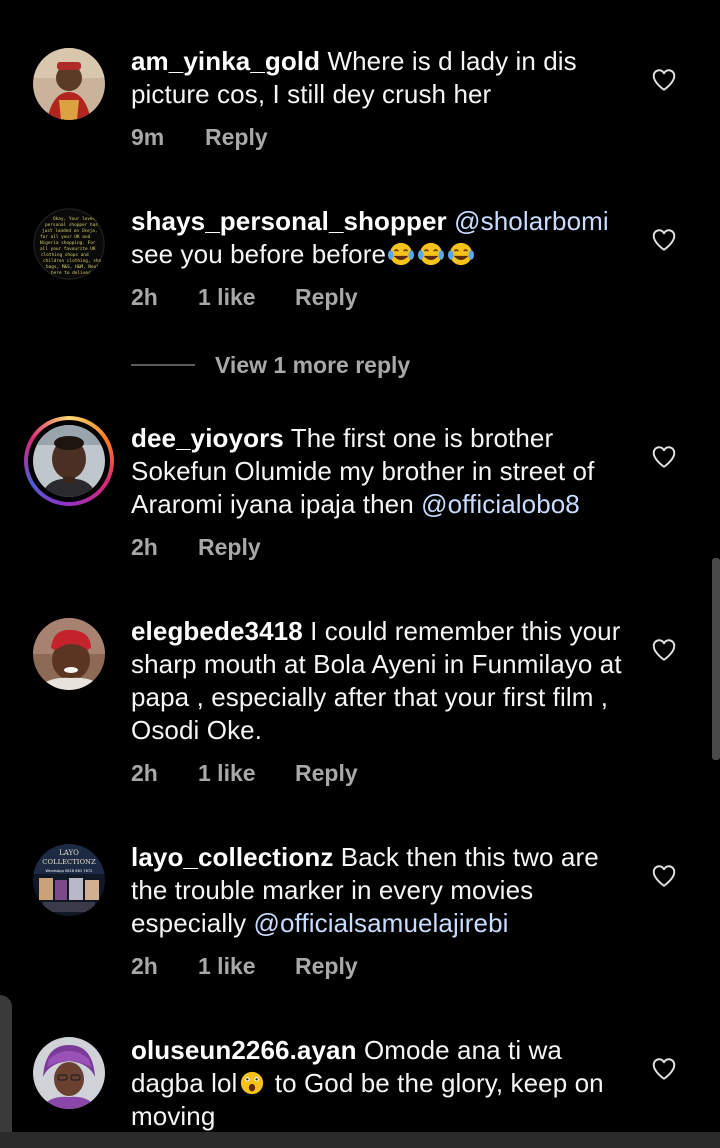 The image size is (720, 1148). Describe the element at coordinates (289, 221) in the screenshot. I see `username: shays_personal_shopper` at that location.